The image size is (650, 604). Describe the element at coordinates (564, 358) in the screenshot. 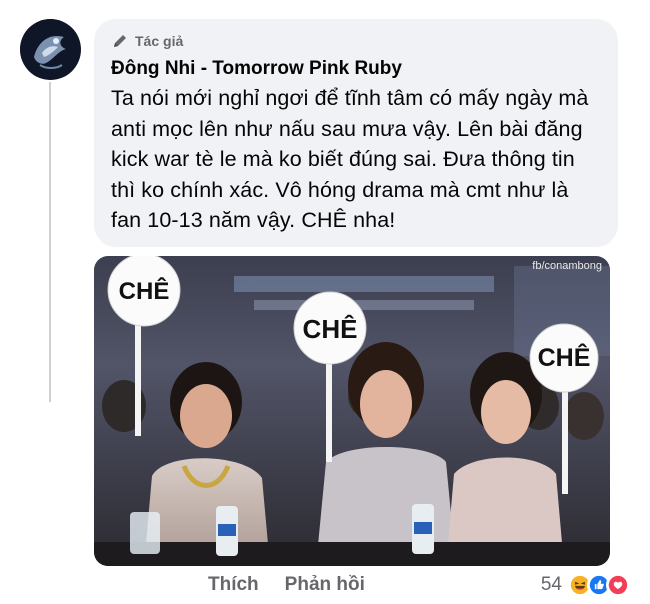

I see `paddle-sign-right: CHÊ` at that location.